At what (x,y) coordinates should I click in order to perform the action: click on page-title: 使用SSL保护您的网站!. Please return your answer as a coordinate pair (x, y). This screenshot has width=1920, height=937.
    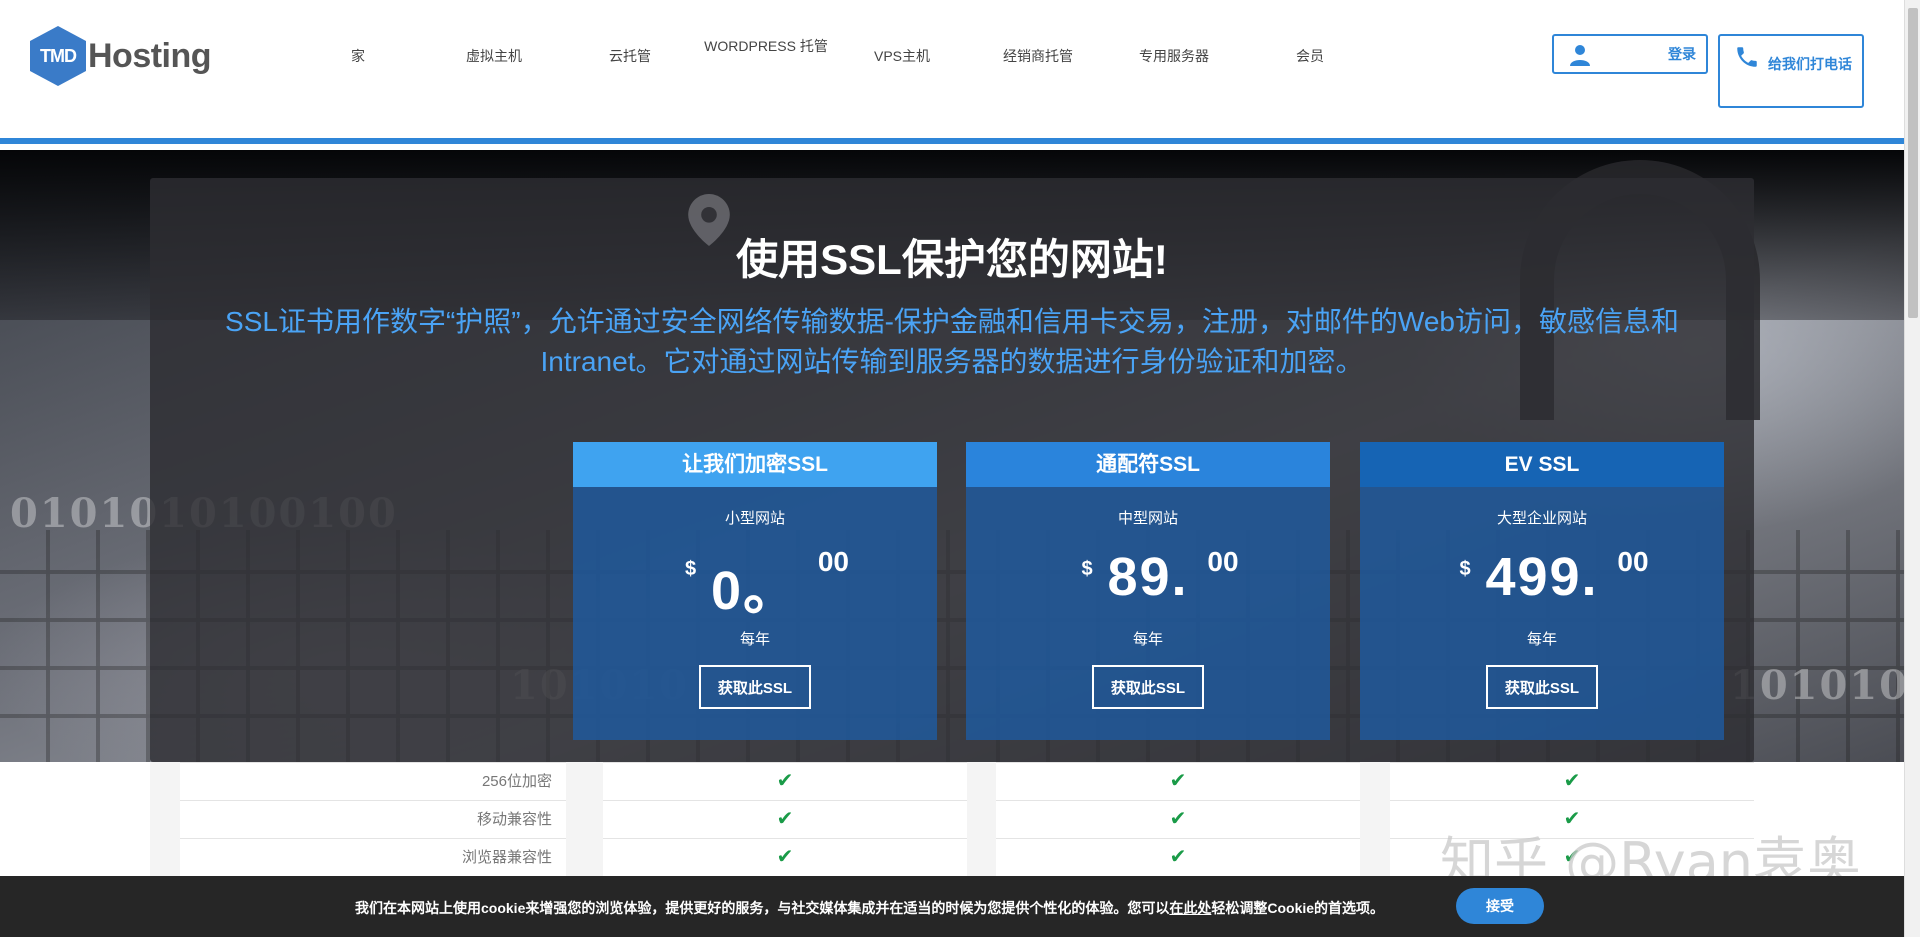
    Looking at the image, I should click on (952, 259).